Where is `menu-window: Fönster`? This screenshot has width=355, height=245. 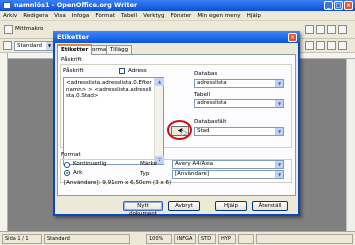
menu-window: Fönster is located at coordinates (181, 16).